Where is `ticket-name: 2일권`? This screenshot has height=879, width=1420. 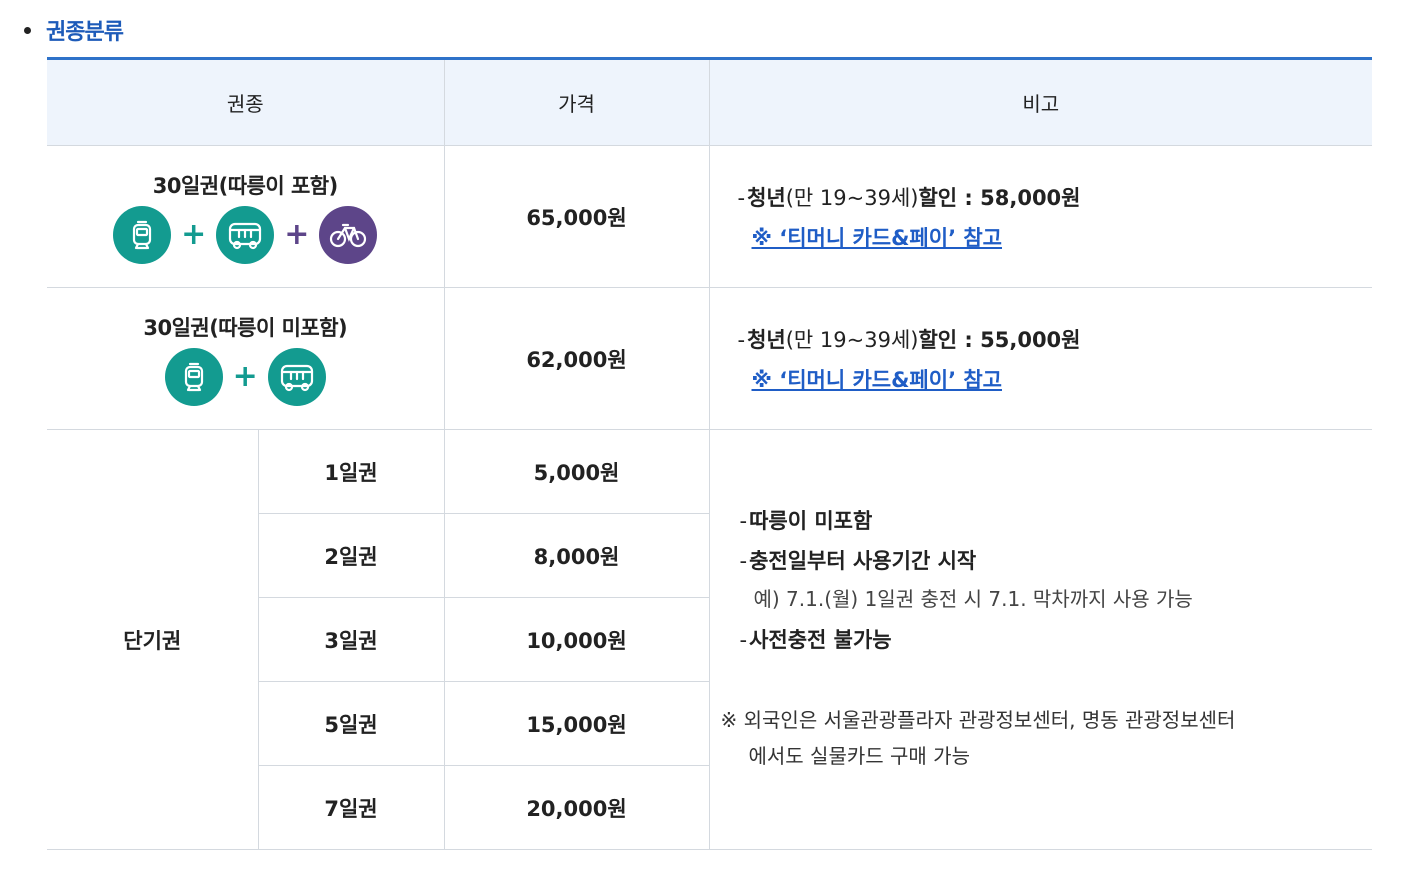 ticket-name: 2일권 is located at coordinates (350, 555).